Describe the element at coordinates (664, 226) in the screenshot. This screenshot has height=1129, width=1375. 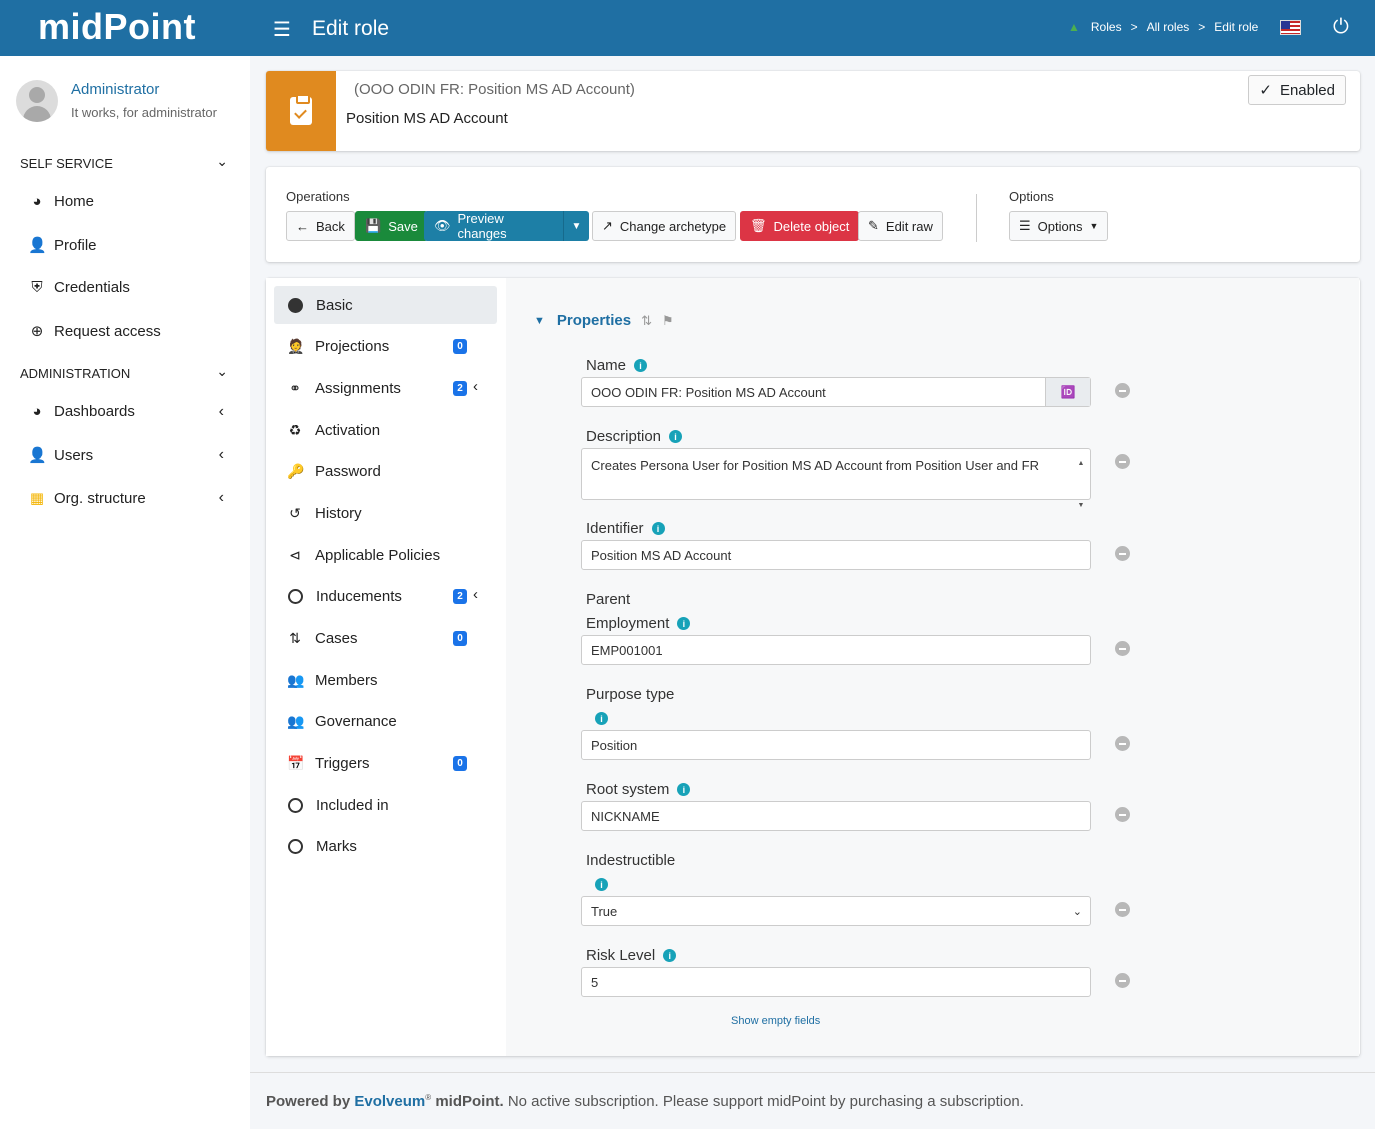
I see `change-archetype-button: ↗ Change archetype` at that location.